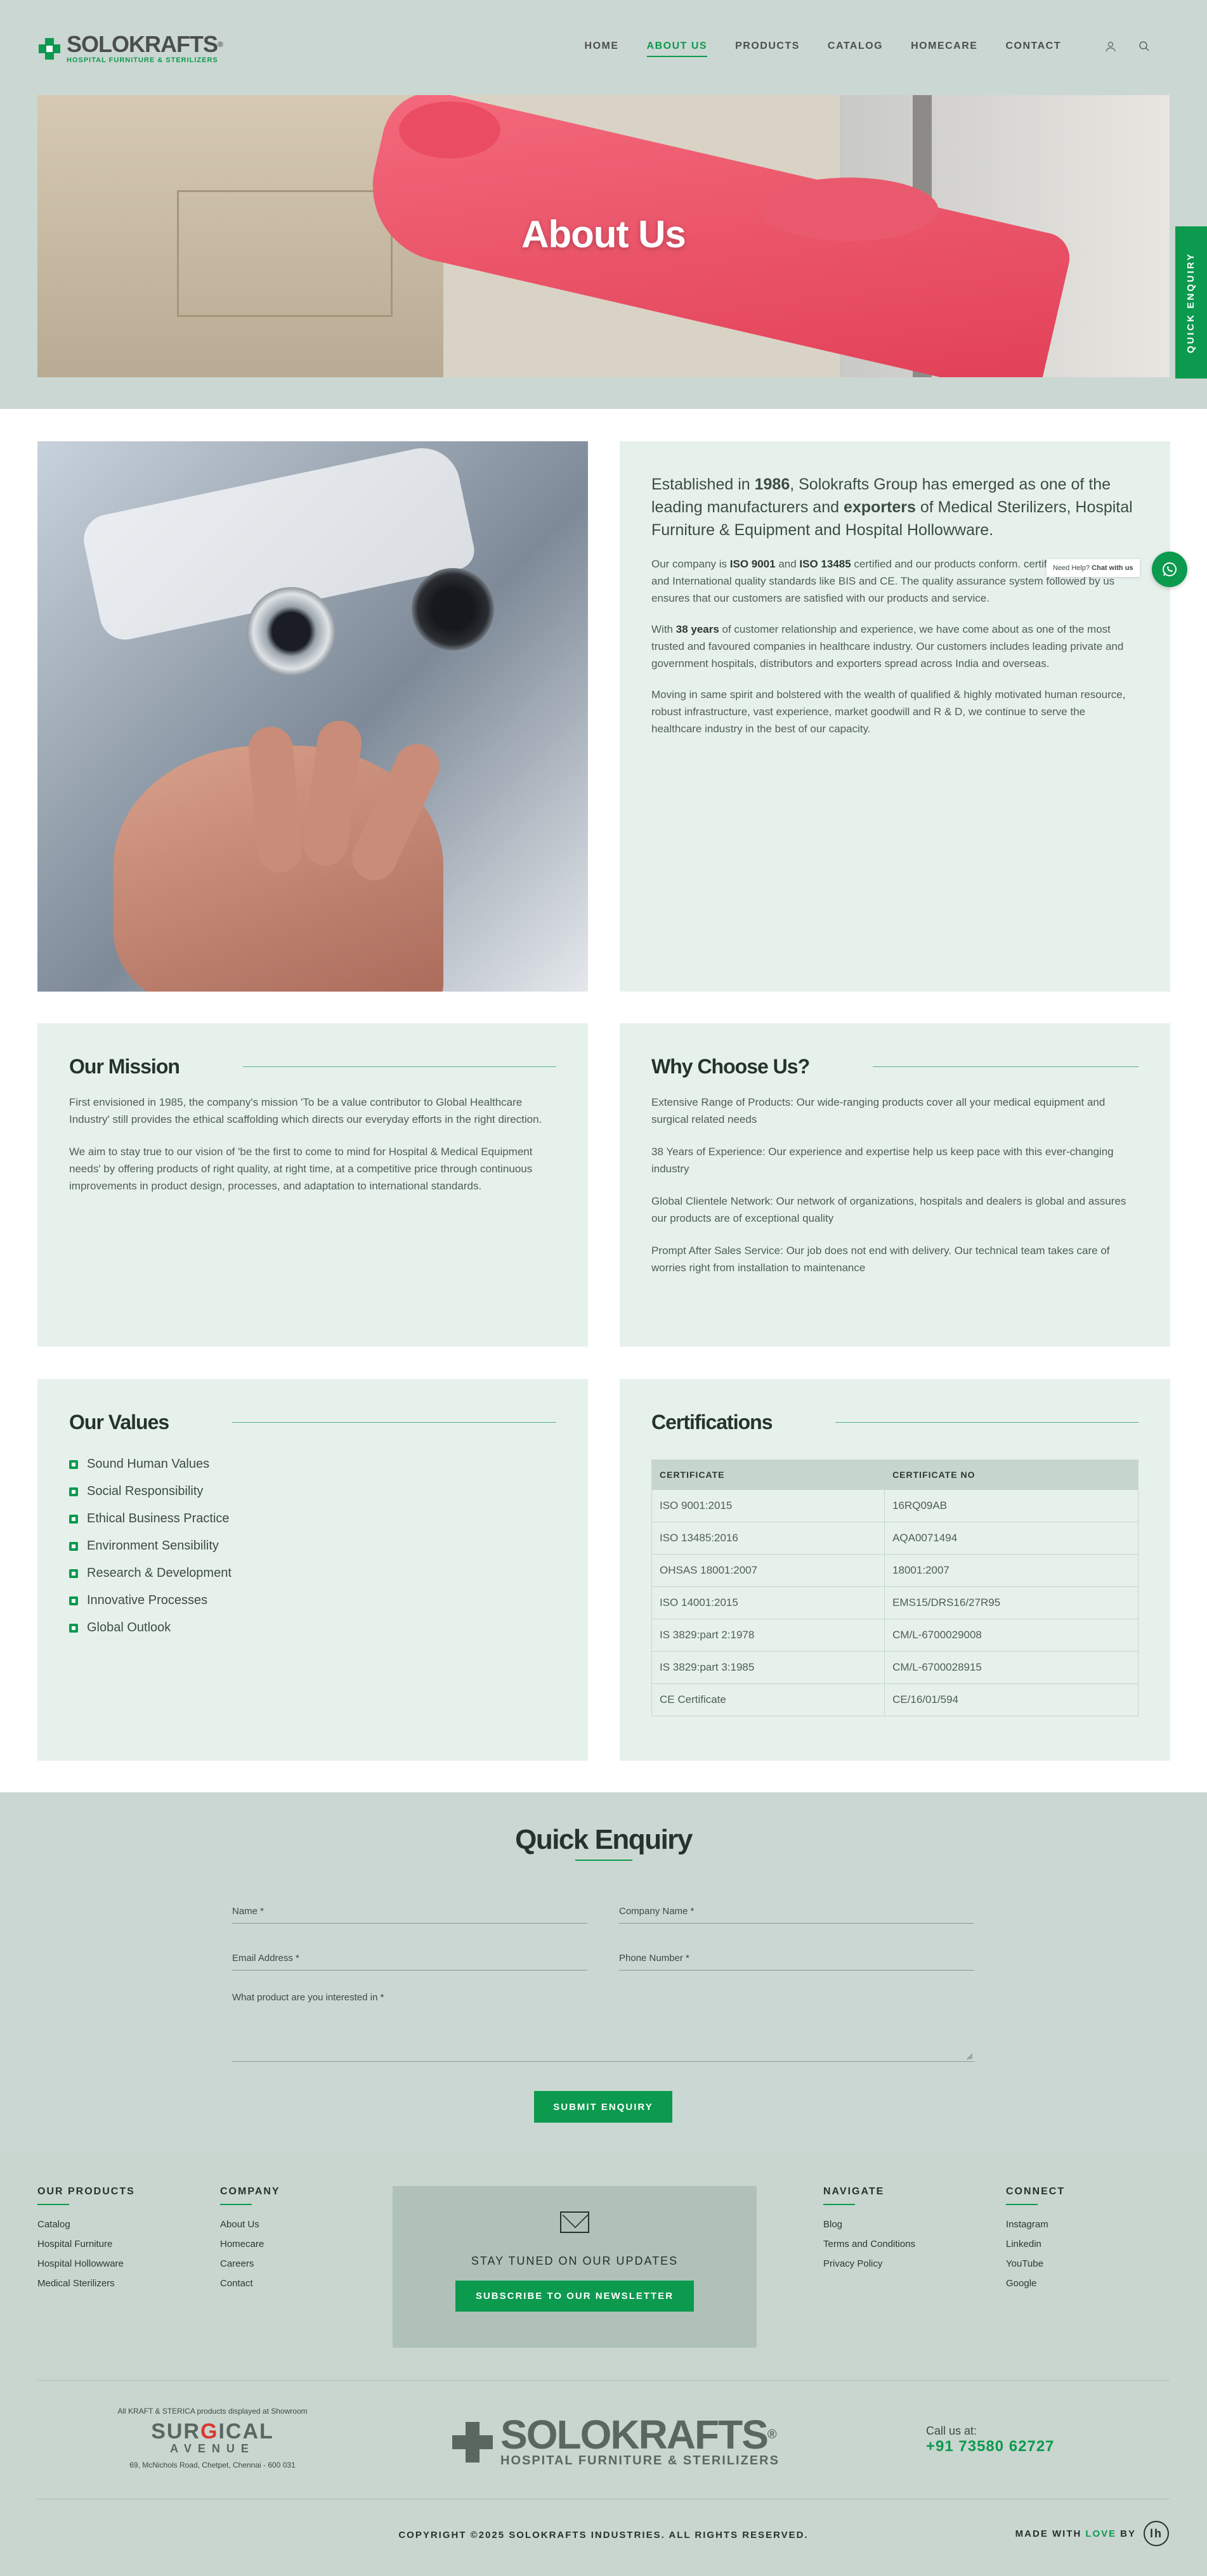 The width and height of the screenshot is (1207, 2576). I want to click on value-item: Research & Development, so click(312, 1573).